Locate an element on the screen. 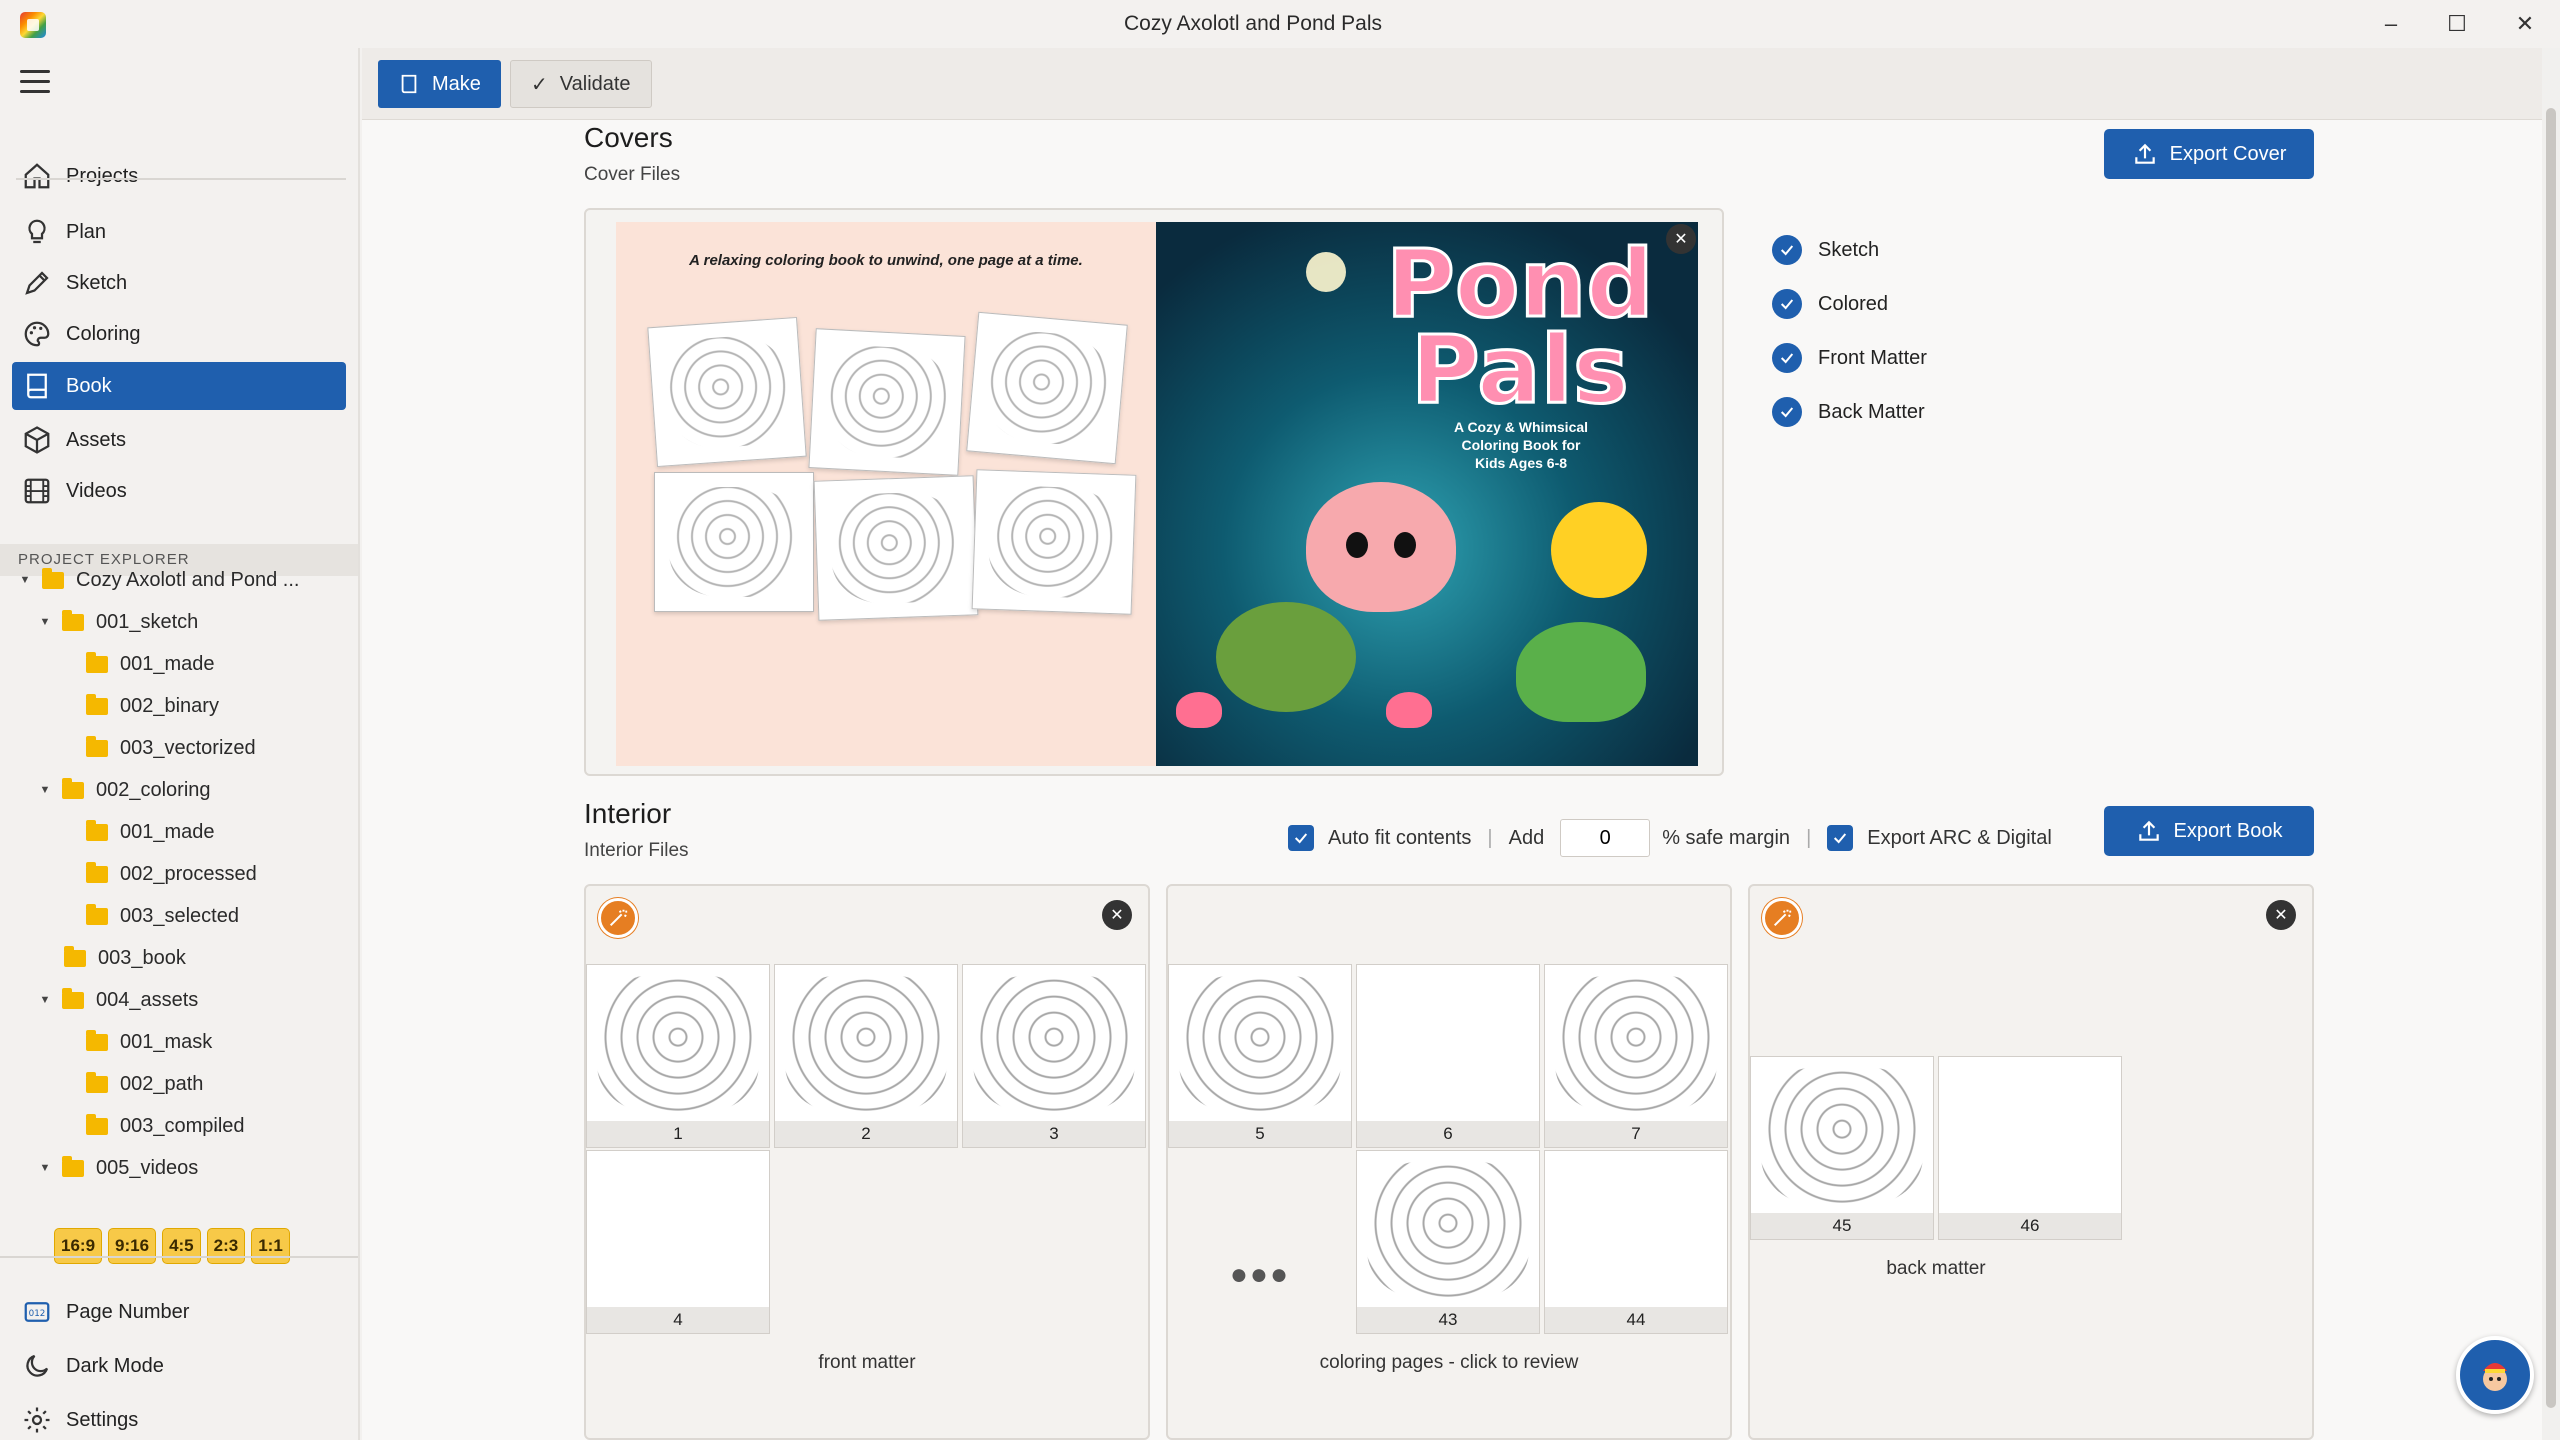  tree-item-001-mask: 001_mask is located at coordinates (149, 1042).